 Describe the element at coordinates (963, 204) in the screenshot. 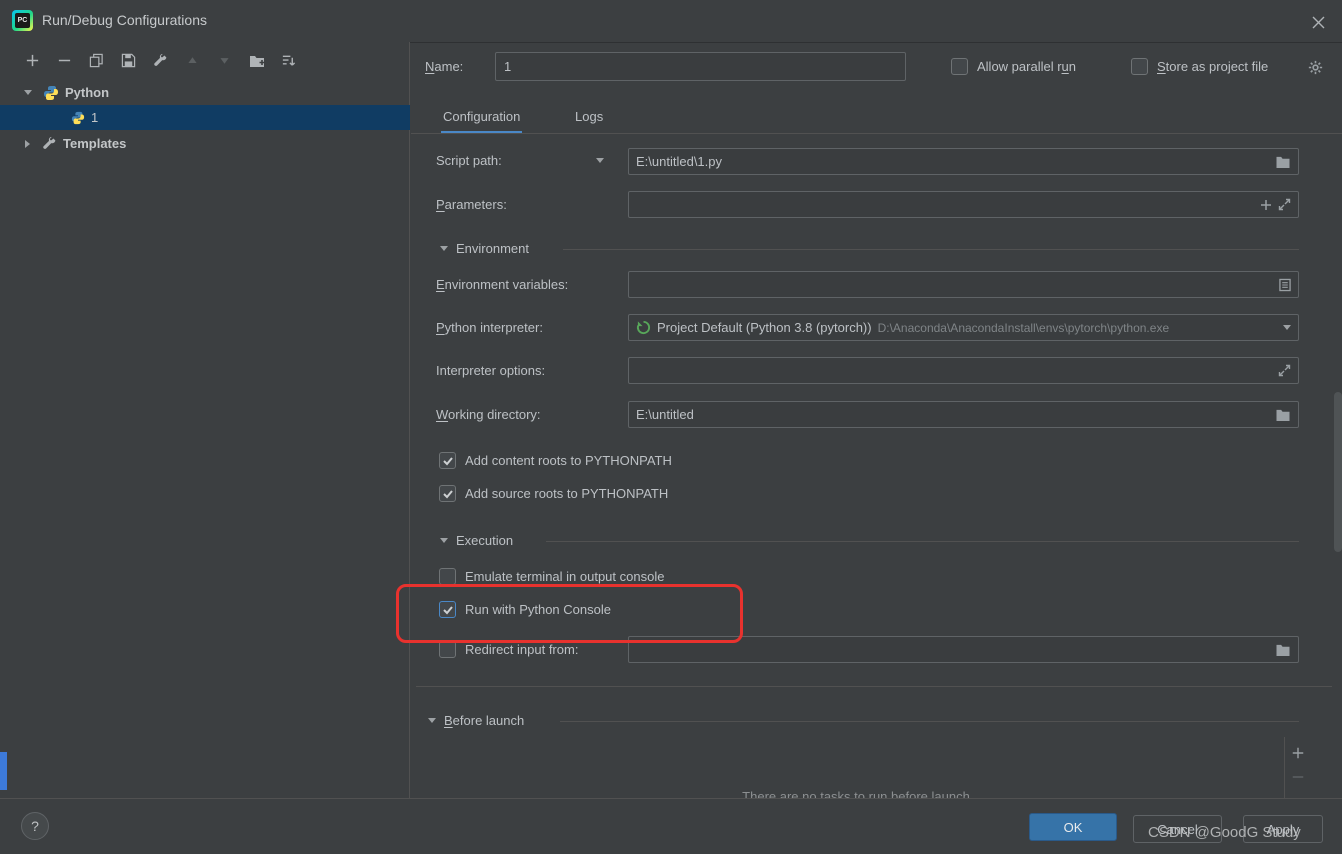

I see `parameters-field` at that location.